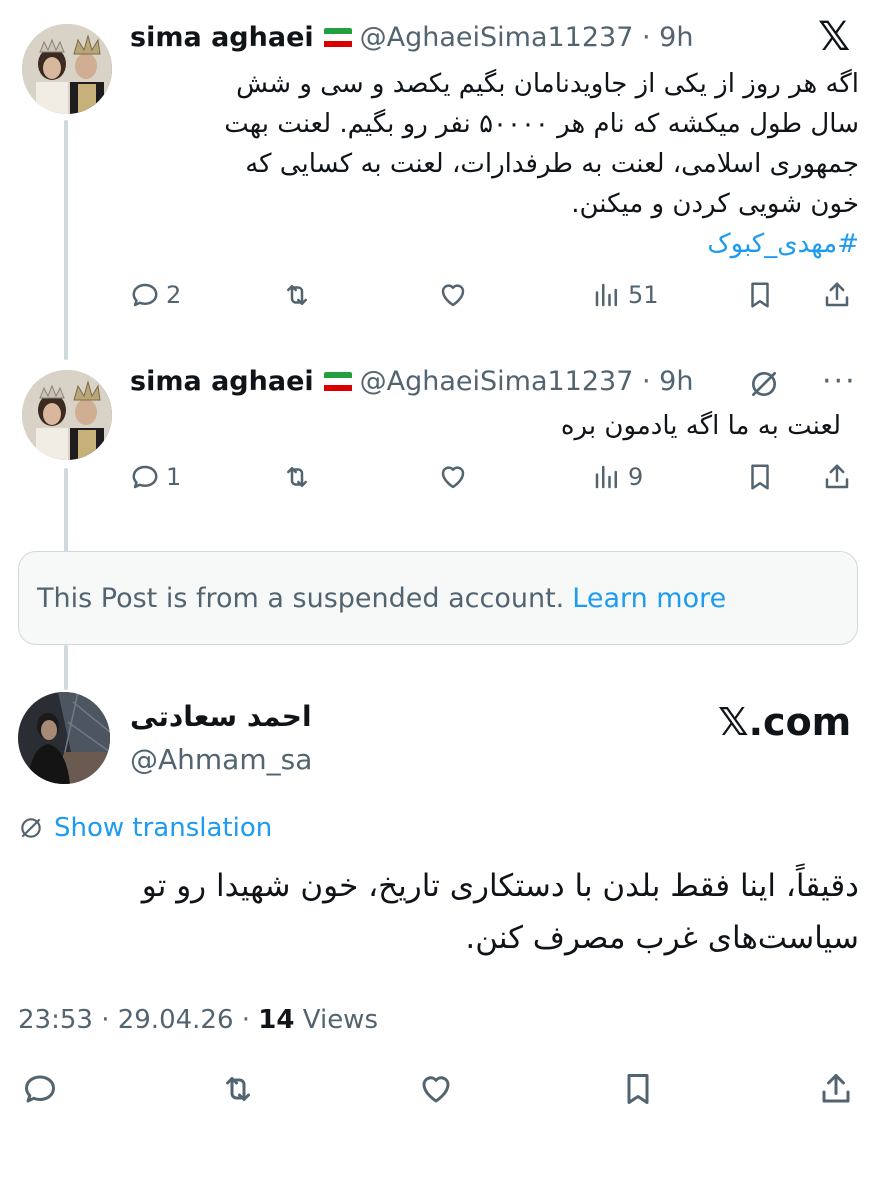  Describe the element at coordinates (174, 477) in the screenshot. I see `reply-count: 1` at that location.